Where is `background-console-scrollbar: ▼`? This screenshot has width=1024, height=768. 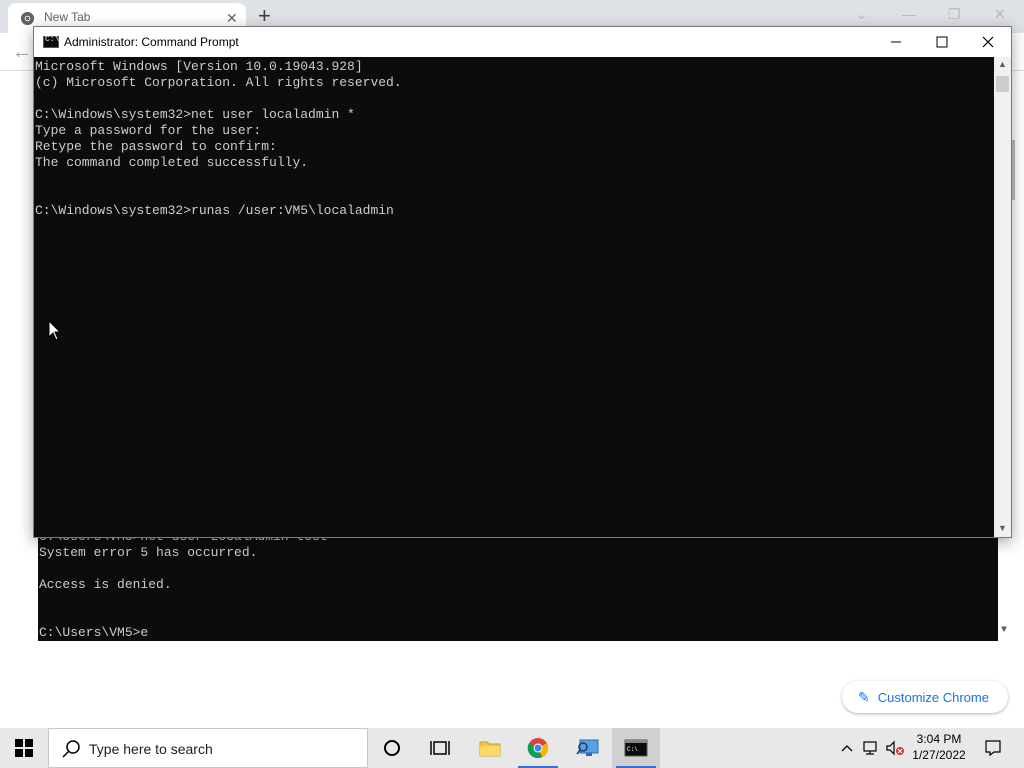 background-console-scrollbar: ▼ is located at coordinates (1006, 589).